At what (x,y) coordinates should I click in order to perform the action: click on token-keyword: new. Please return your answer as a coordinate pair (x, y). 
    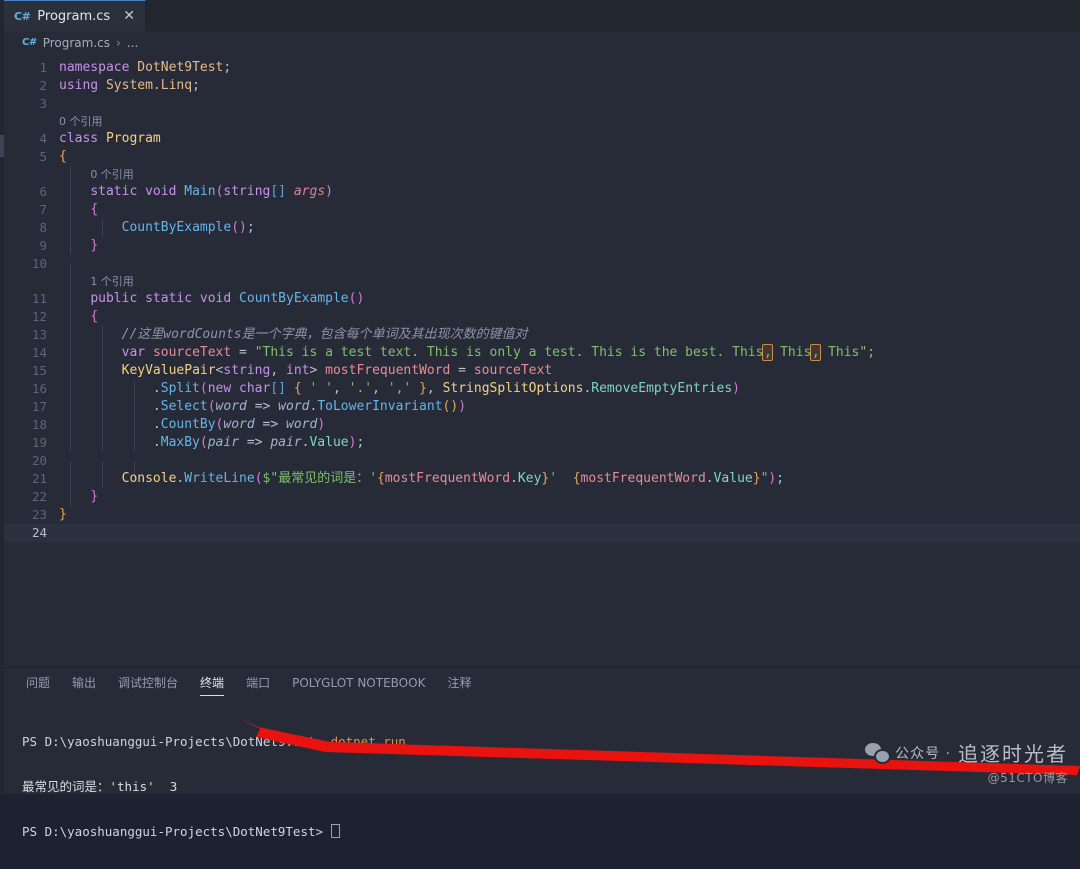
    Looking at the image, I should click on (219, 388).